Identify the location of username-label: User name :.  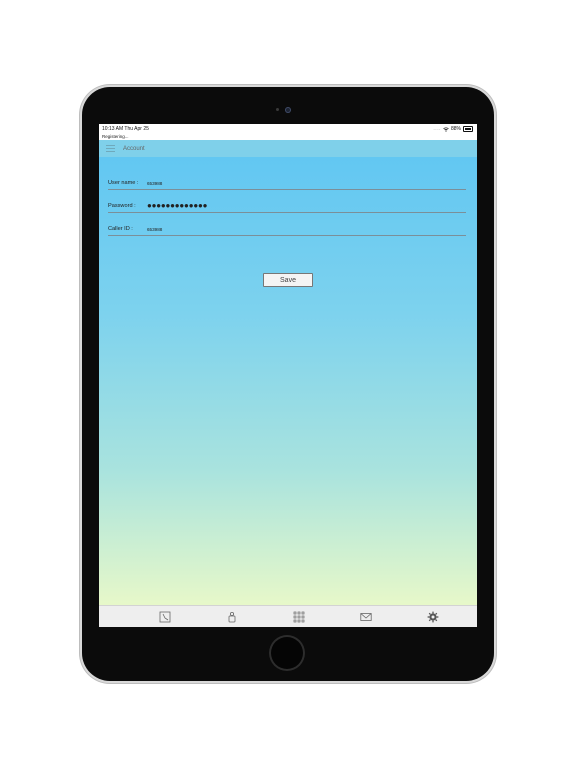
(123, 183).